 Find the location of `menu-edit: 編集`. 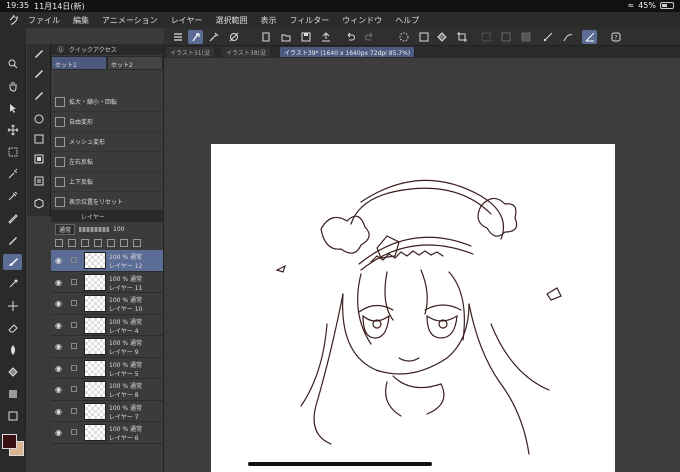

menu-edit: 編集 is located at coordinates (81, 20).